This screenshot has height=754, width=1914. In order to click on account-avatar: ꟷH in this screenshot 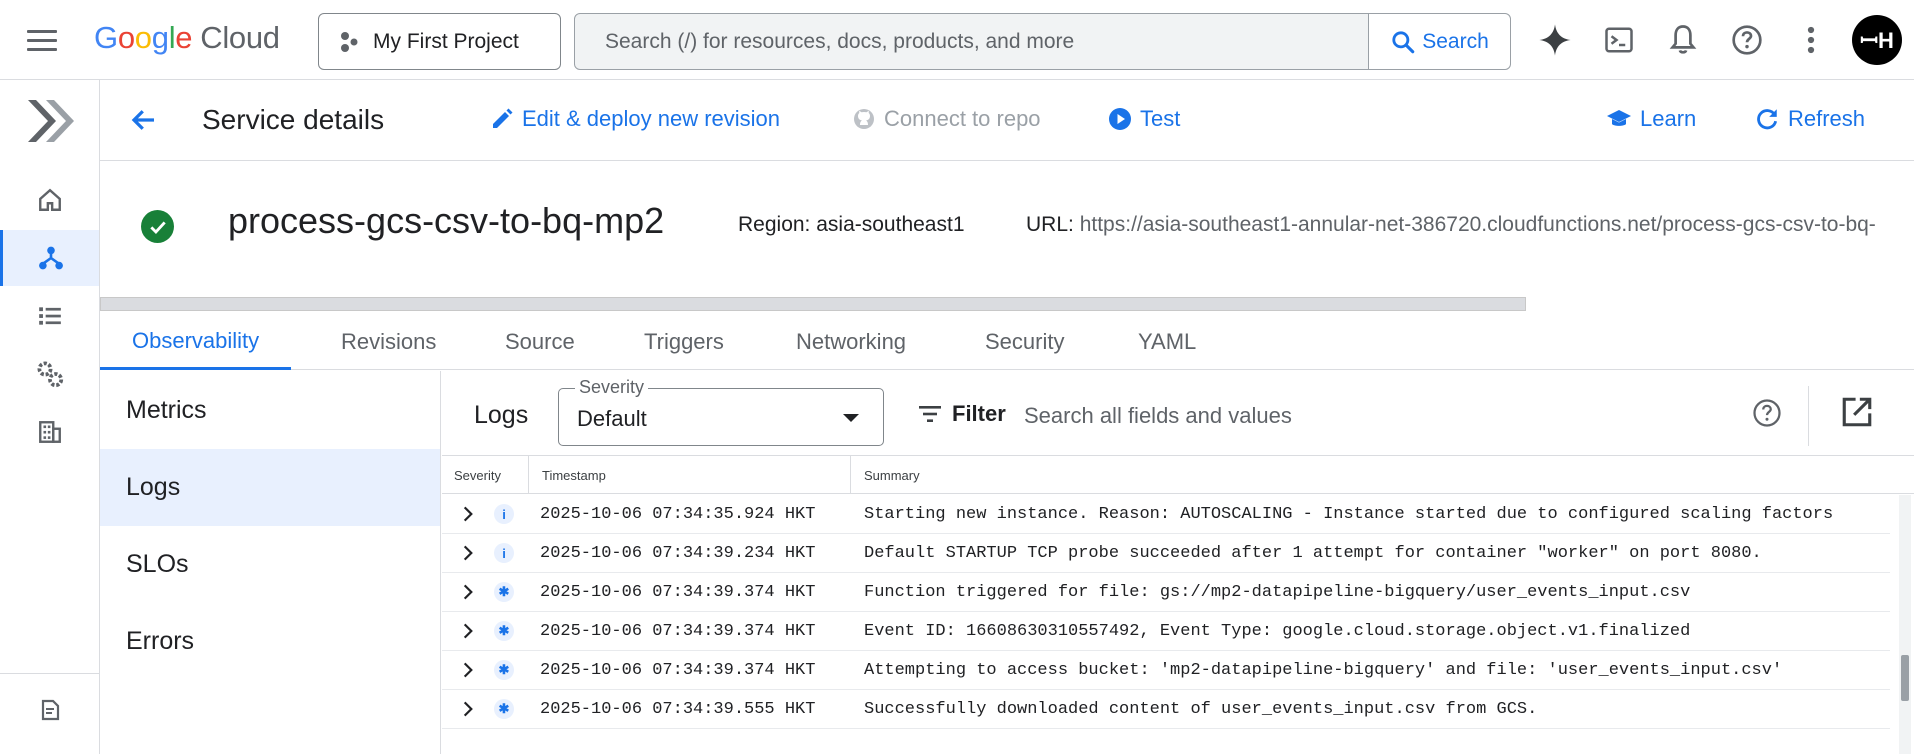, I will do `click(1877, 40)`.